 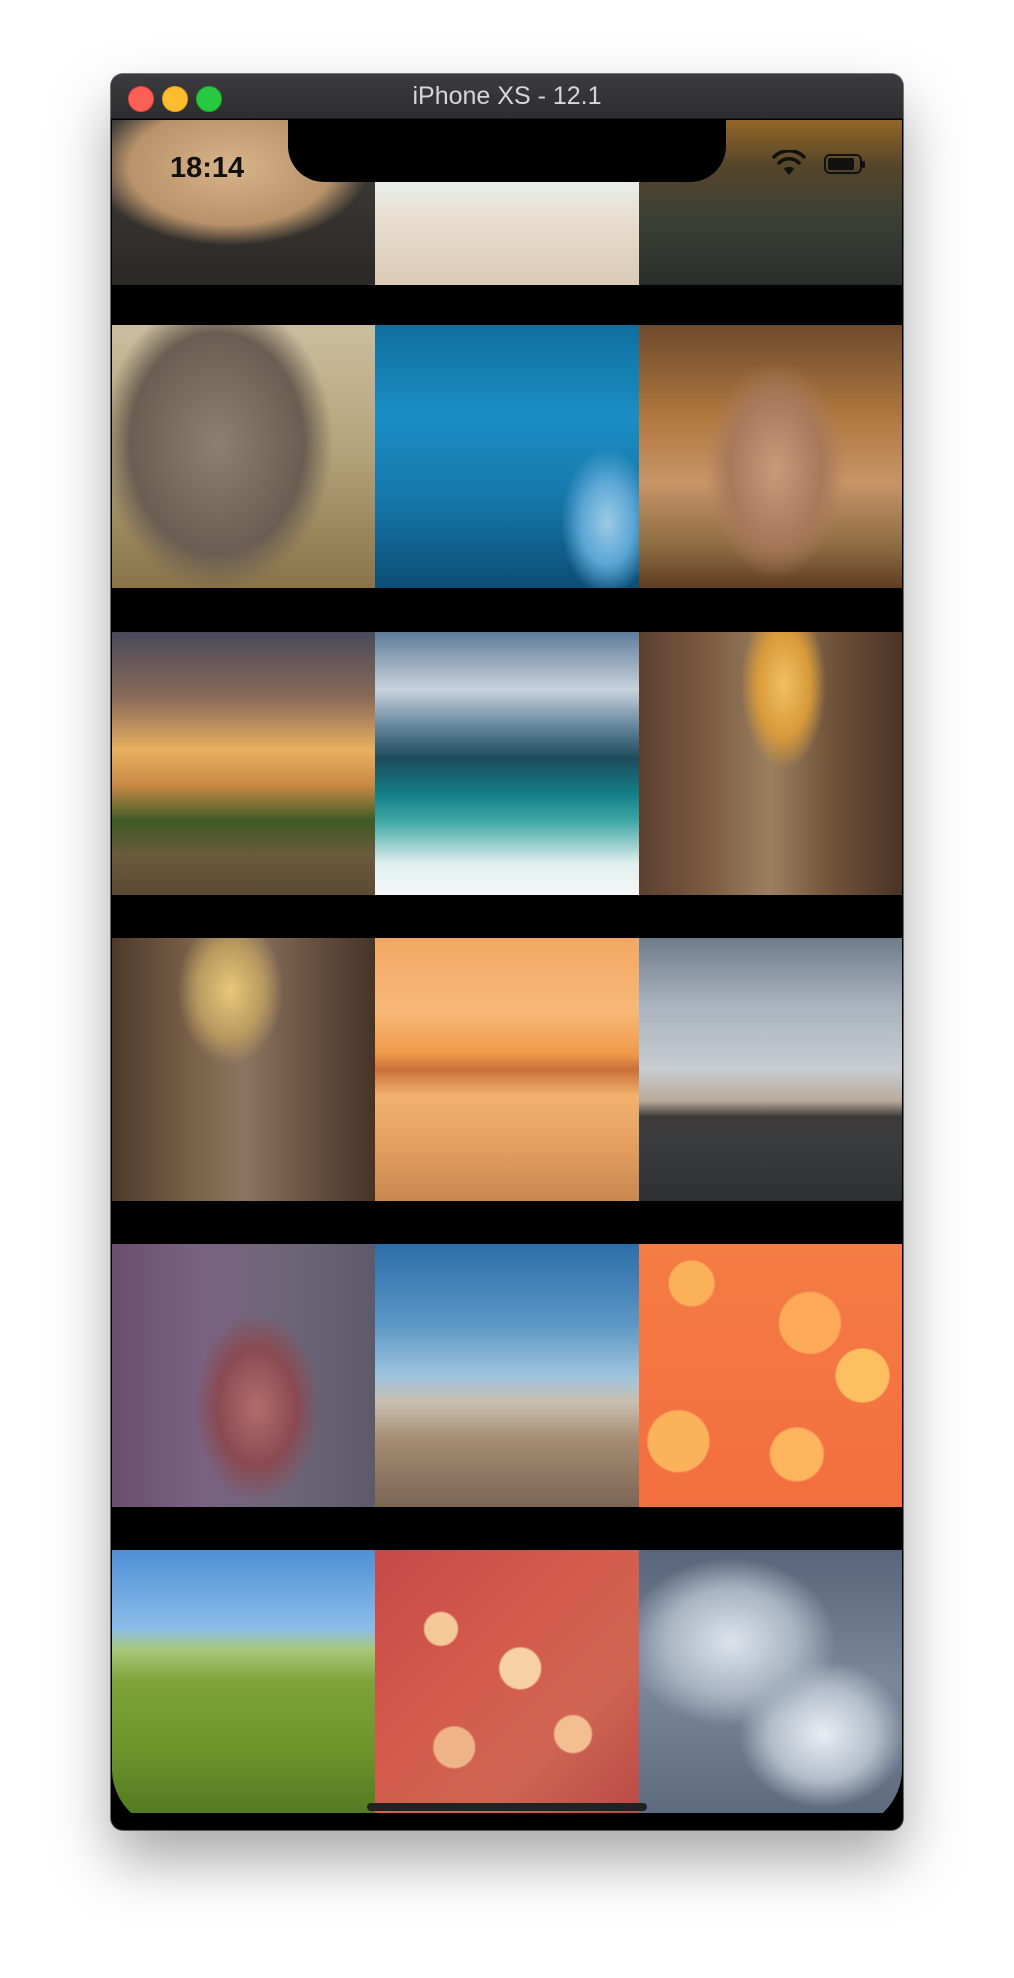 I want to click on photo-bokeh-orange, so click(x=770, y=1375).